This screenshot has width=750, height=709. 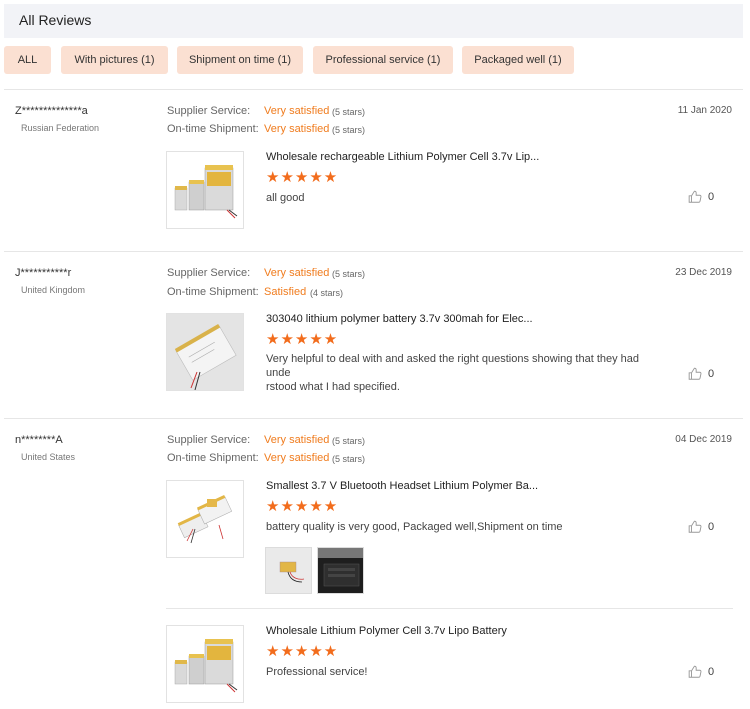 I want to click on page-title: All Reviews, so click(x=55, y=20).